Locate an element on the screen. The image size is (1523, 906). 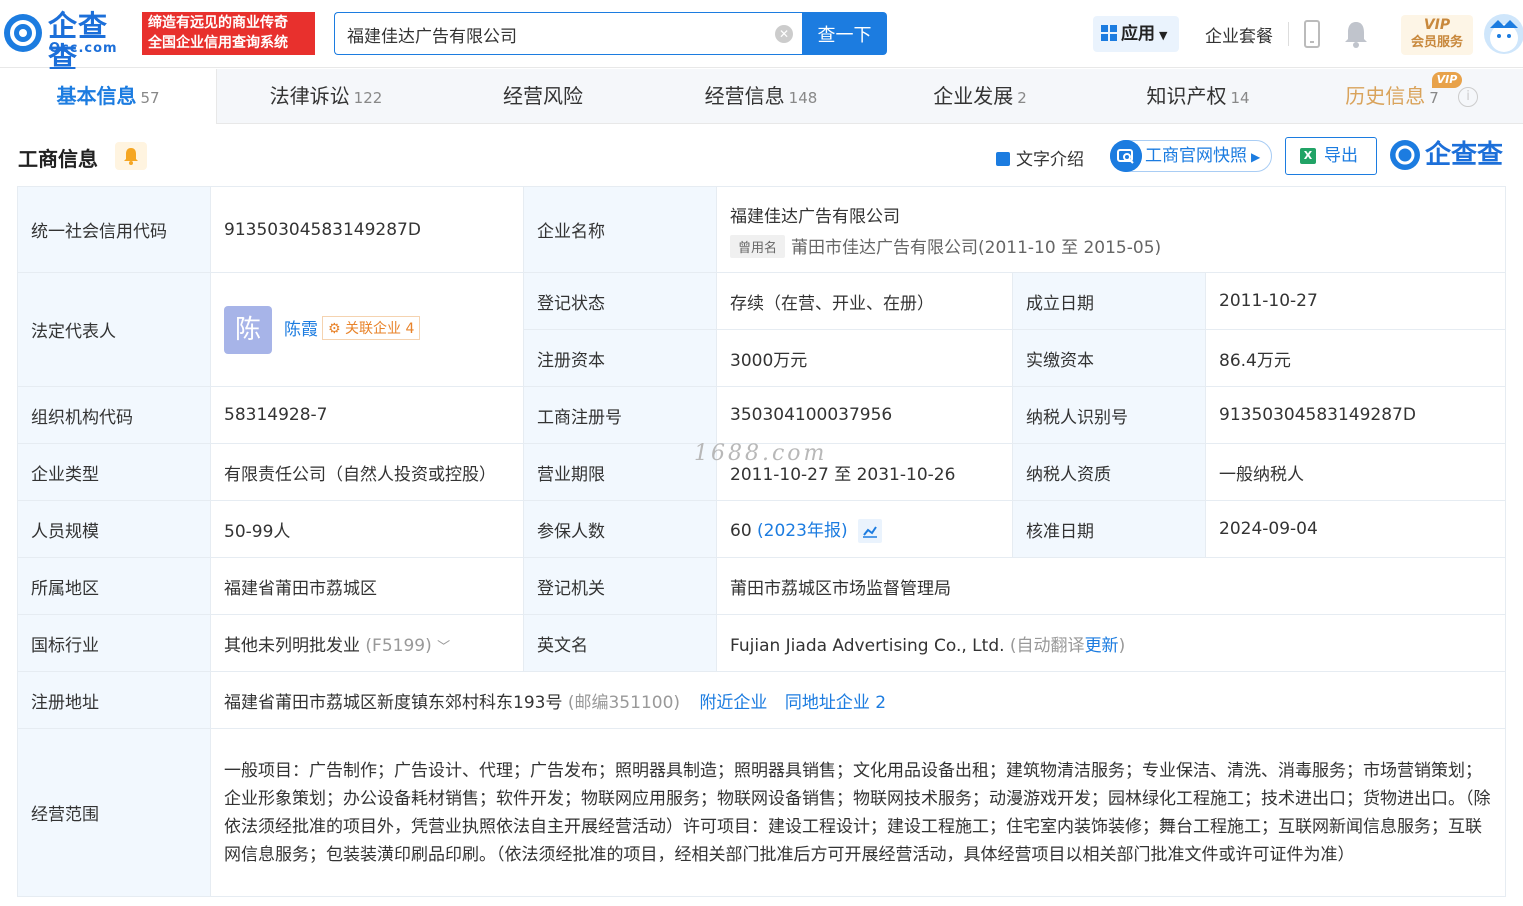
monitor-bell-button is located at coordinates (131, 156).